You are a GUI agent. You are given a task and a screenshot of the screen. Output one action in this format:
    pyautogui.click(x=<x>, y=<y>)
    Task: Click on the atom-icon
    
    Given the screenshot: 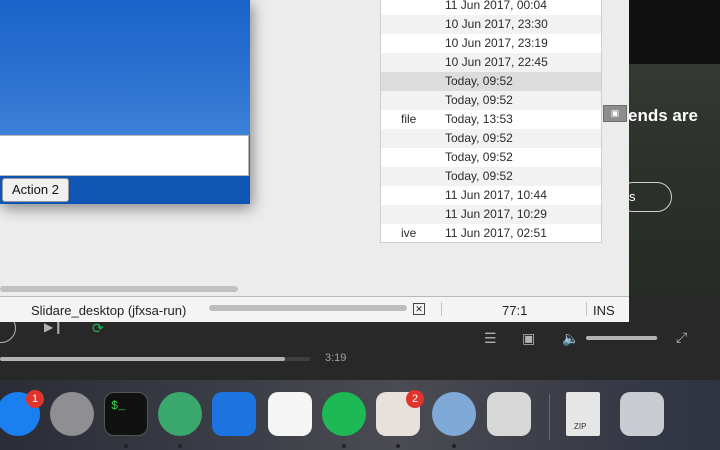 What is the action you would take?
    pyautogui.click(x=180, y=414)
    